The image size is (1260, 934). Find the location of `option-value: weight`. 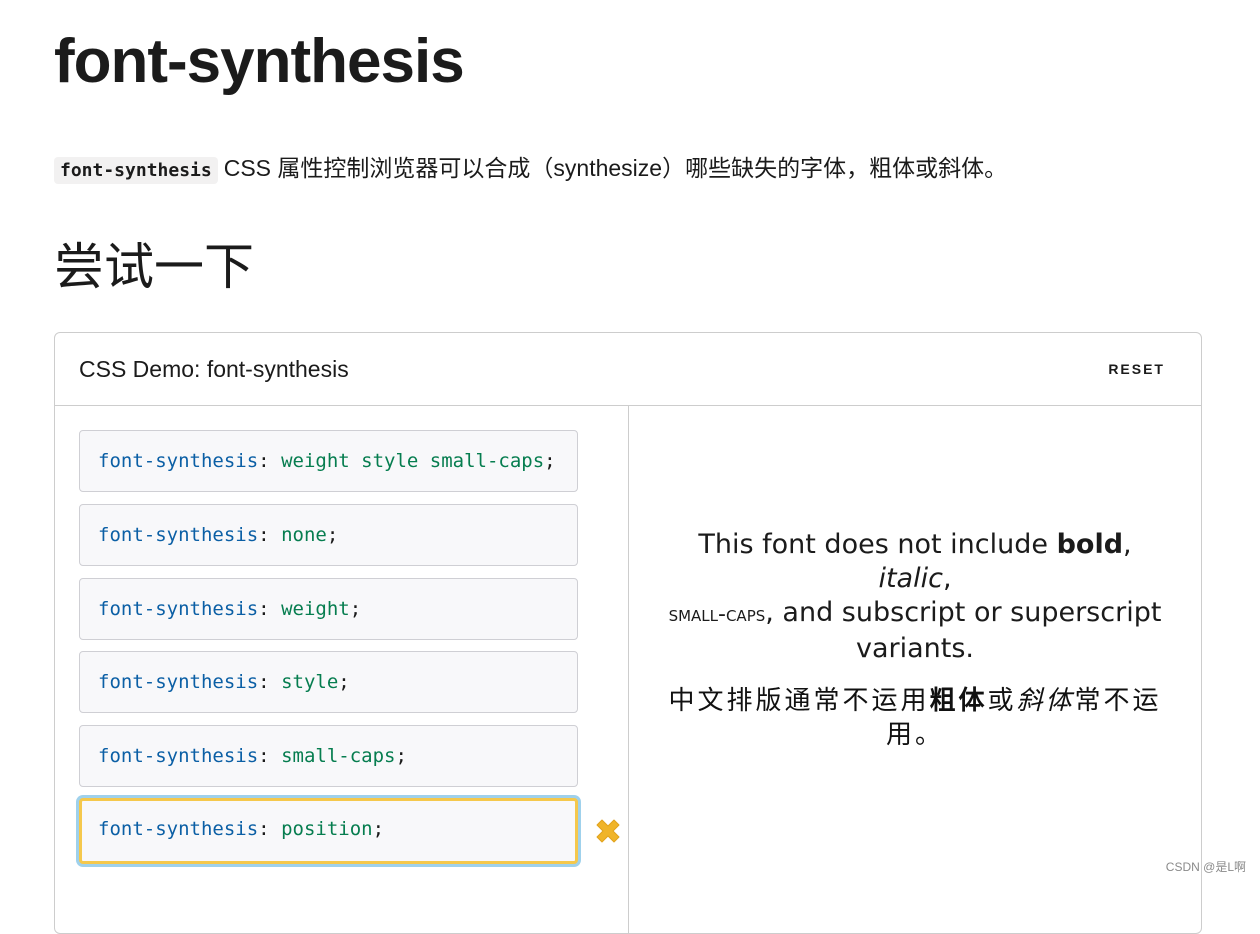

option-value: weight is located at coordinates (315, 609).